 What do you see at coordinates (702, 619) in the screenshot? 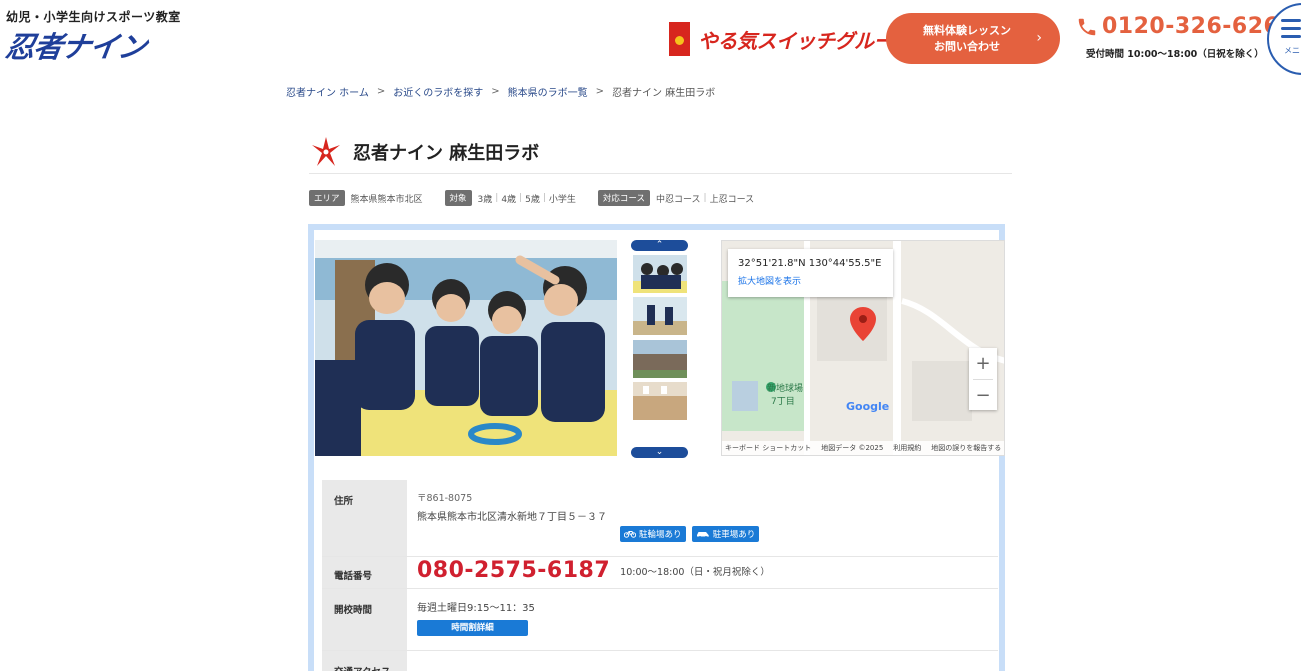
I see `open-hours-value: 毎週土曜日9:15～11：35 時間割詳細` at bounding box center [702, 619].